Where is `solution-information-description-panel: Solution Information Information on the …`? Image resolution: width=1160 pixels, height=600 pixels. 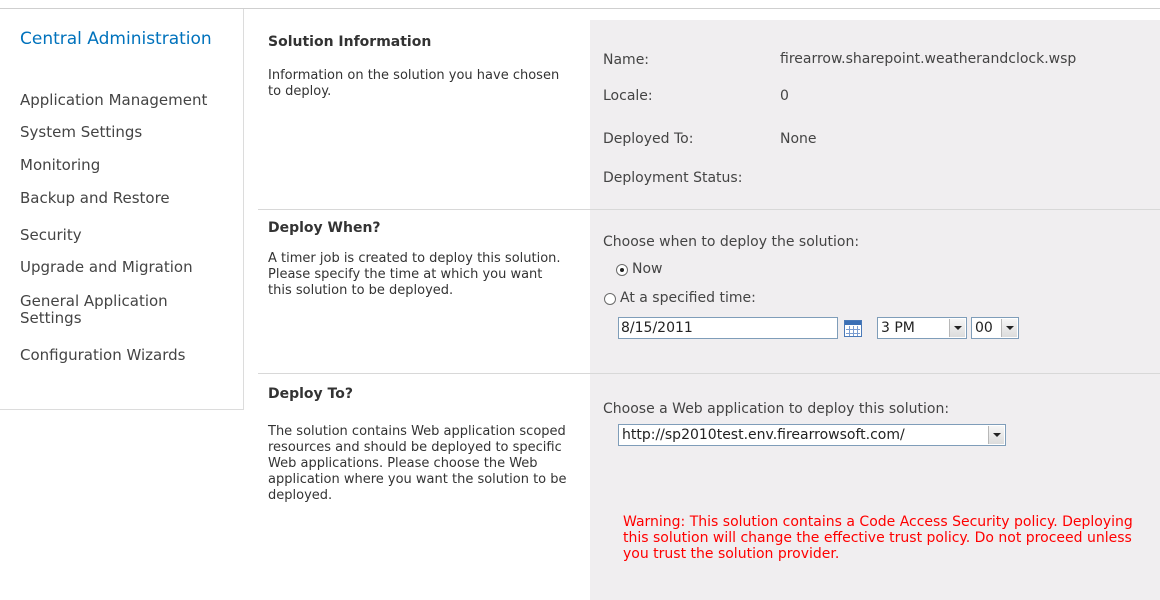
solution-information-description-panel: Solution Information Information on the … is located at coordinates (424, 114).